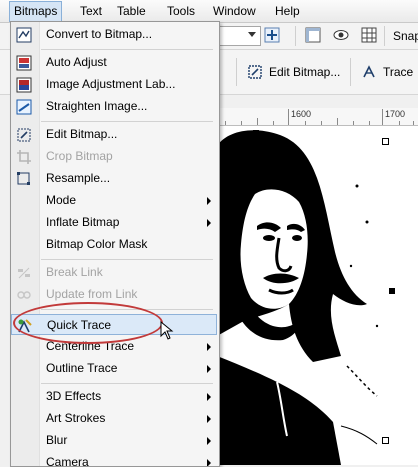 This screenshot has height=467, width=418. Describe the element at coordinates (287, 11) in the screenshot. I see `menu-help: Help` at that location.